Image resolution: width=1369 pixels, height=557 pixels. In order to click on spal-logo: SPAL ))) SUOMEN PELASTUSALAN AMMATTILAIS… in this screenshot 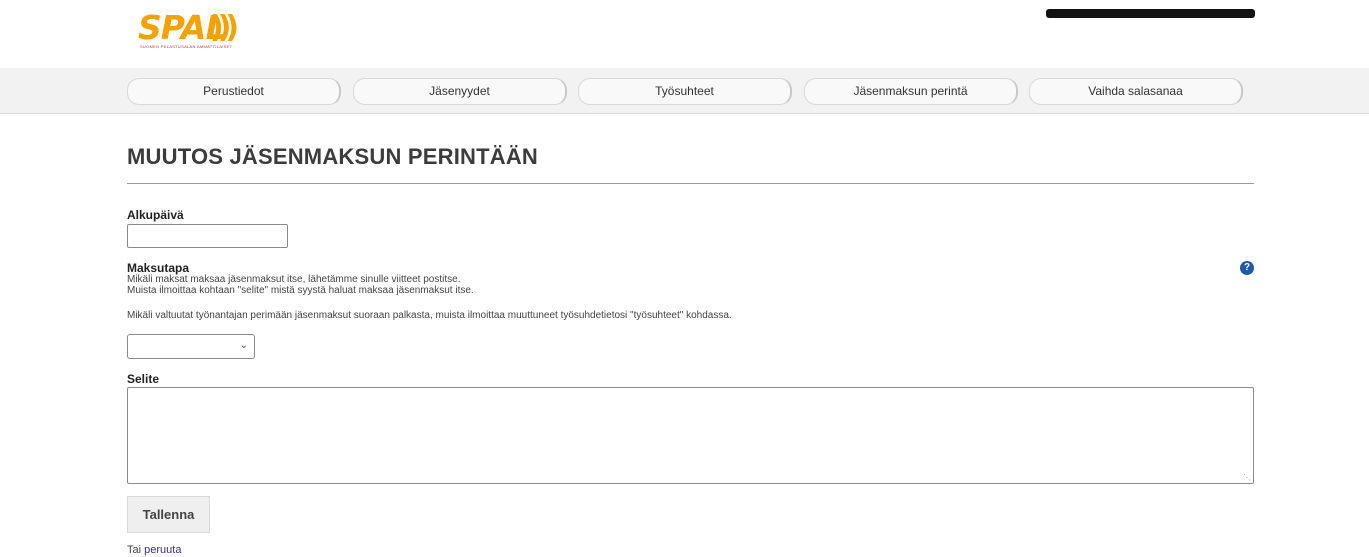, I will do `click(198, 30)`.